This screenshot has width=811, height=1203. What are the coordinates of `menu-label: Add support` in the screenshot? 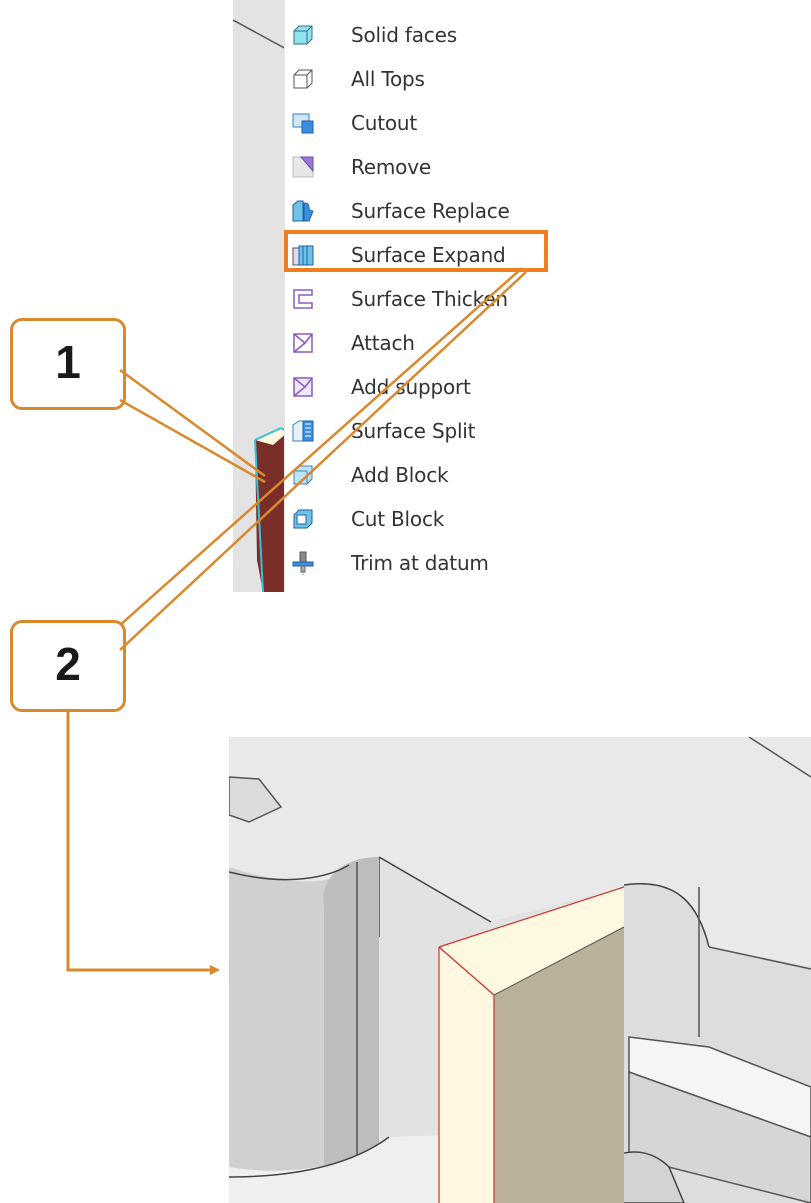 It's located at (411, 387).